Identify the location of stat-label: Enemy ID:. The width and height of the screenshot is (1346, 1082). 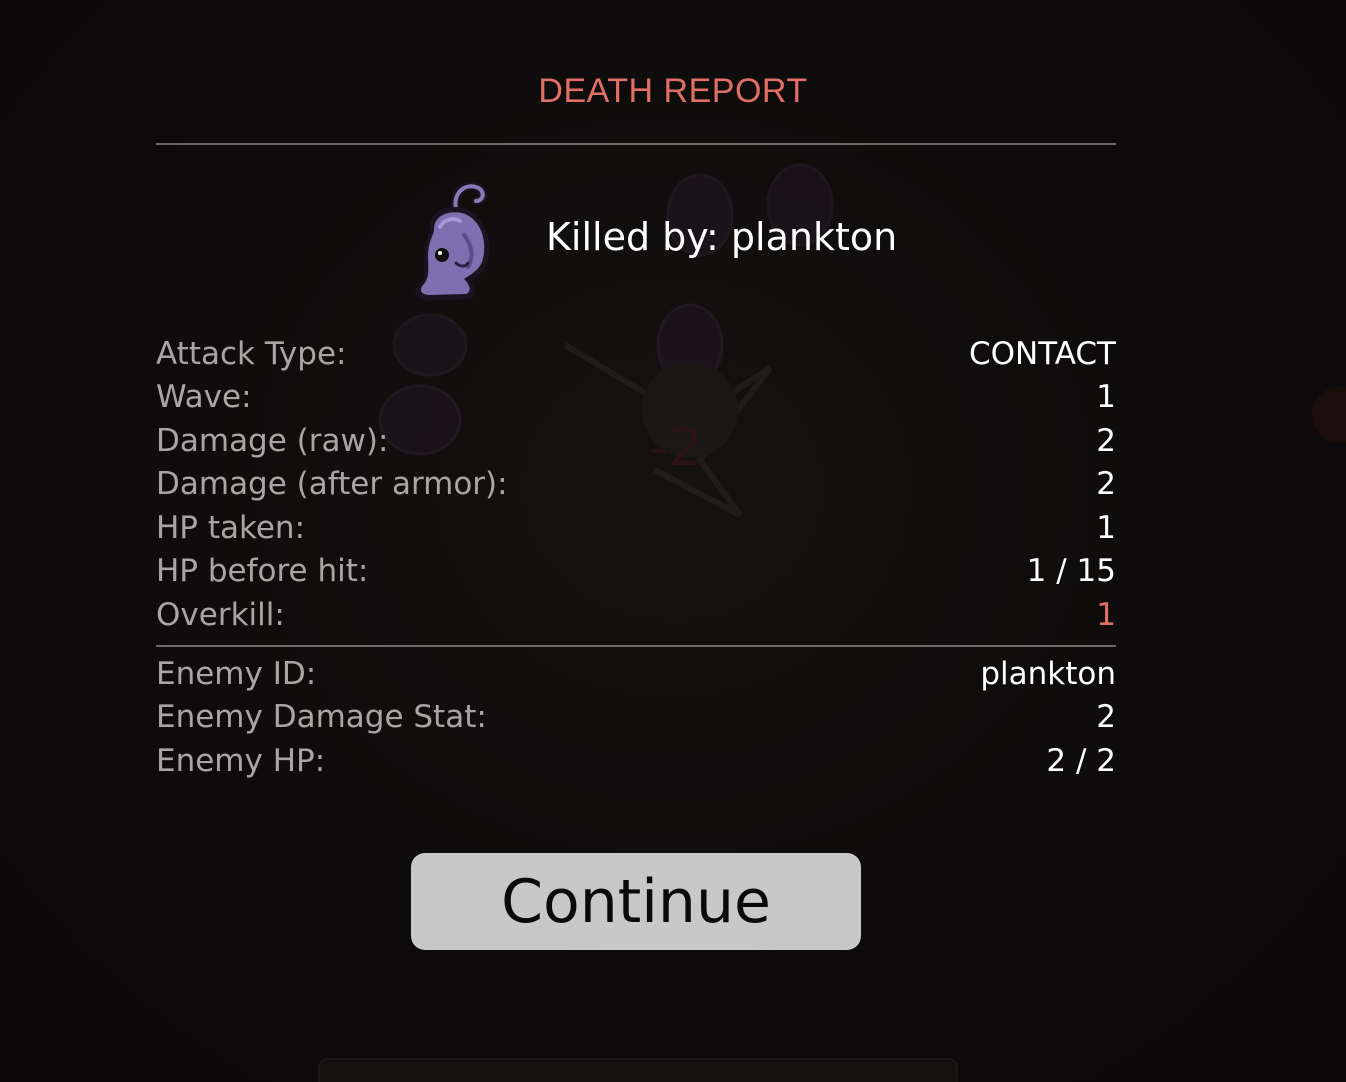
(236, 673).